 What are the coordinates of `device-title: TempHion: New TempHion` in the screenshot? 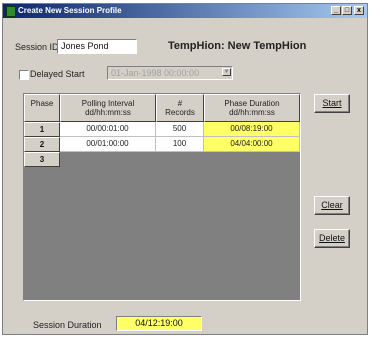 It's located at (237, 46).